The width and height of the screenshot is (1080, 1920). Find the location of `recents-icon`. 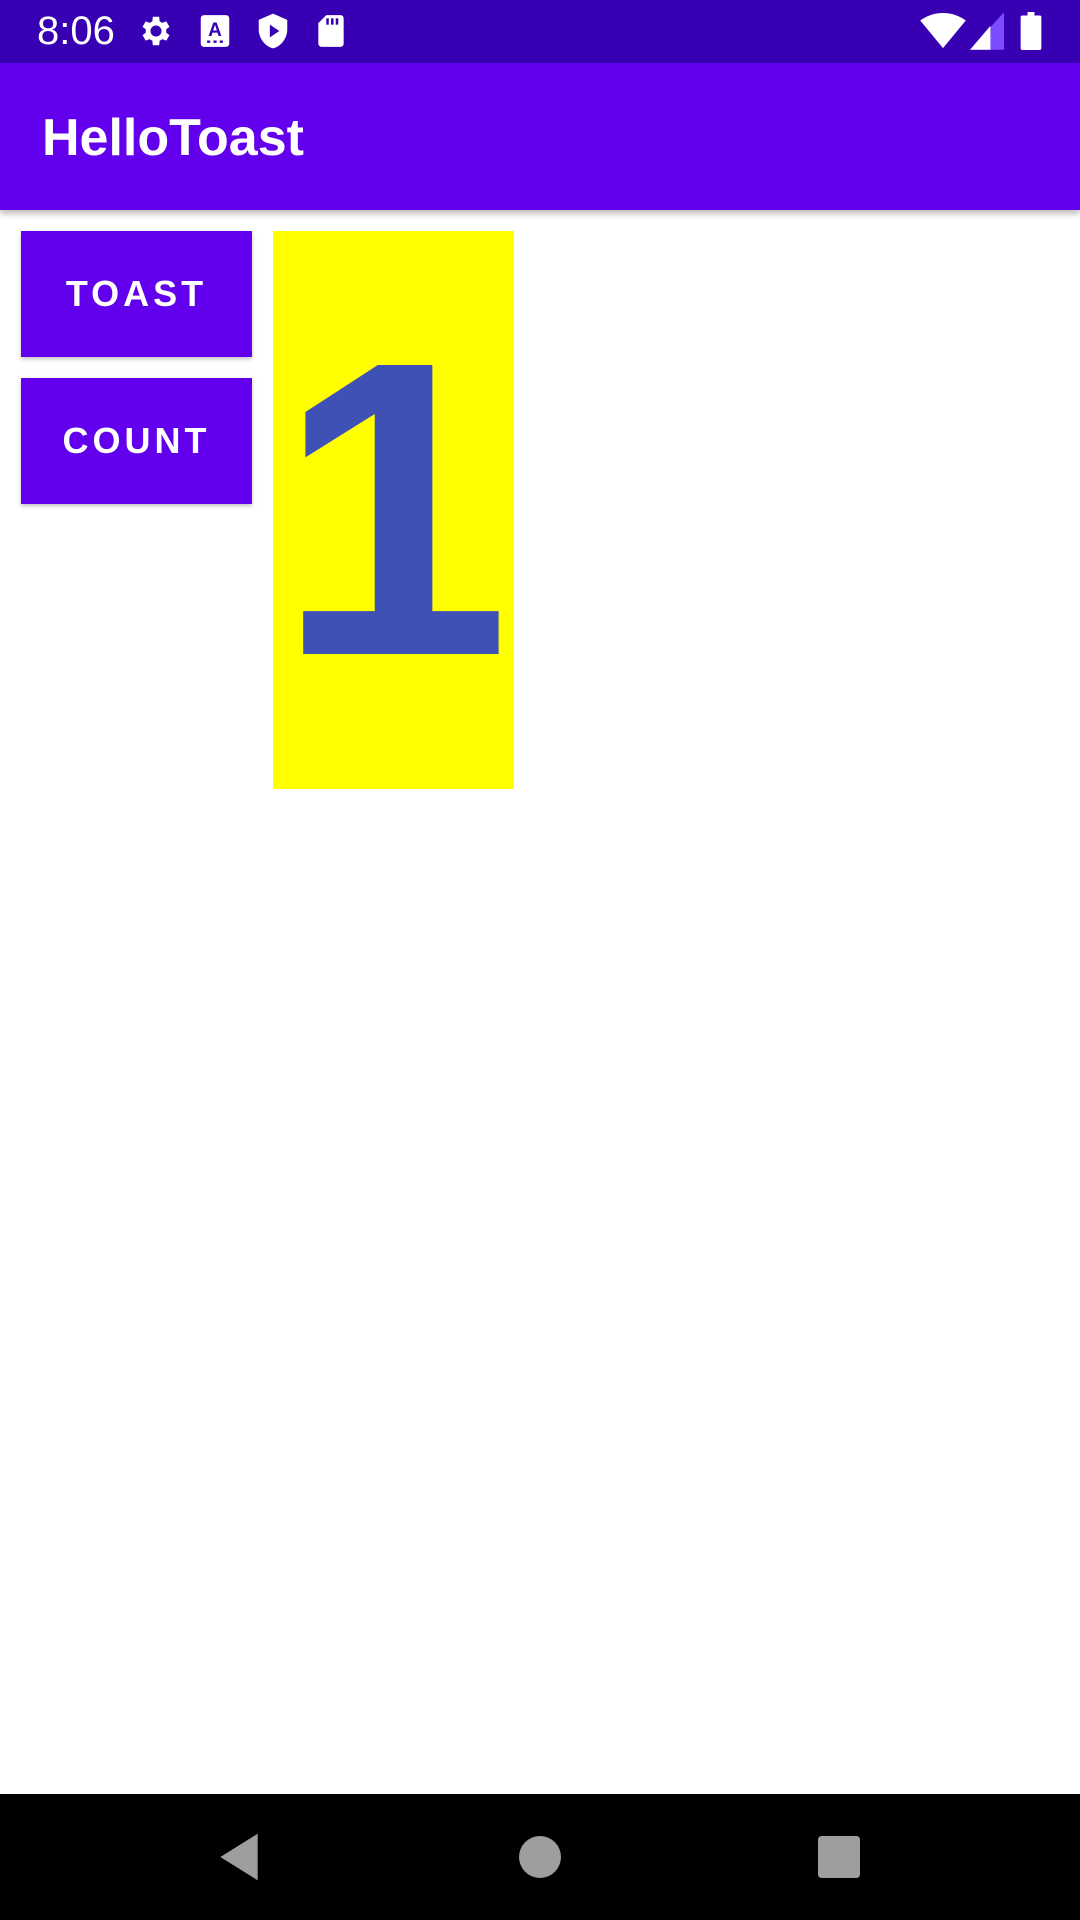

recents-icon is located at coordinates (839, 1857).